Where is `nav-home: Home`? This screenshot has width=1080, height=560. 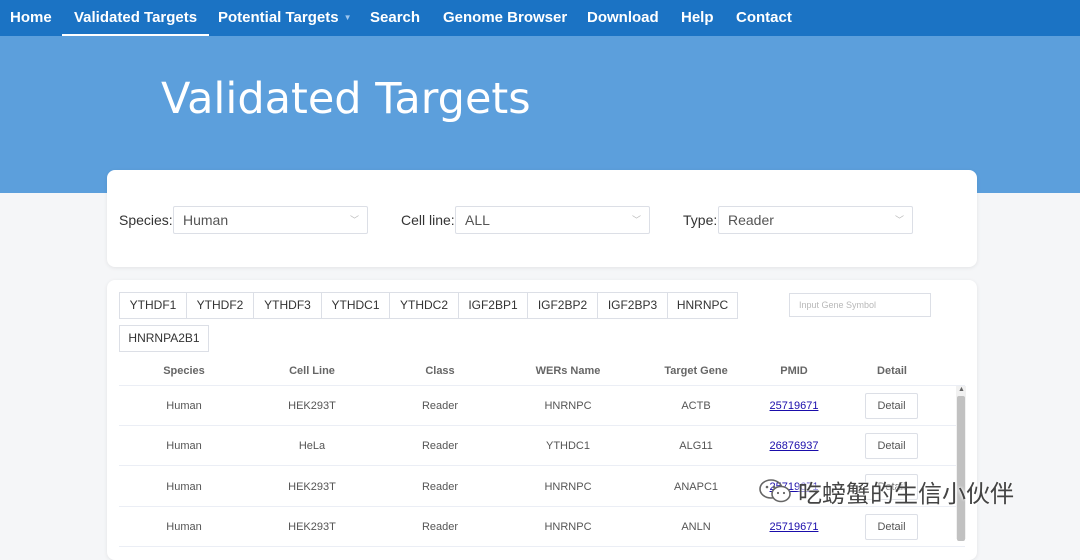
nav-home: Home is located at coordinates (31, 18).